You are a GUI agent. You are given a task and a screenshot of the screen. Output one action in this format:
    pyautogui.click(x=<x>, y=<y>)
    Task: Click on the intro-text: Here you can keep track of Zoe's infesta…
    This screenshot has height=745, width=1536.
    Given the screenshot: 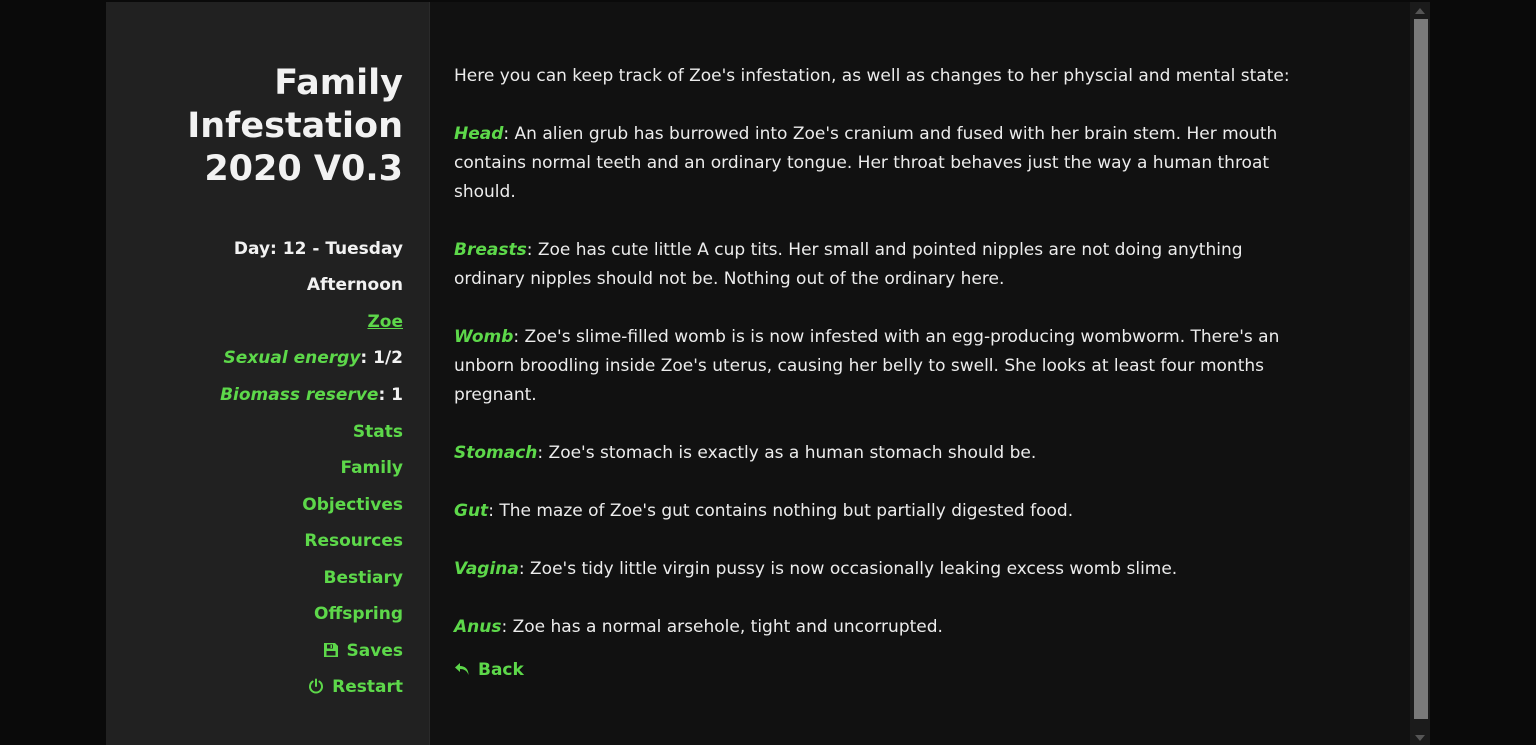 What is the action you would take?
    pyautogui.click(x=872, y=76)
    